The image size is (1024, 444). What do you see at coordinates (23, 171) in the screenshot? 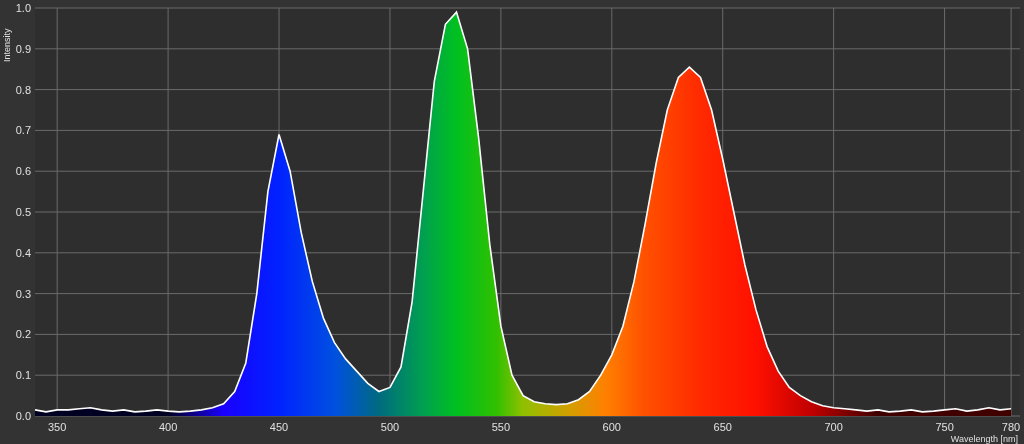
I see `y-tick-label: 0.6` at bounding box center [23, 171].